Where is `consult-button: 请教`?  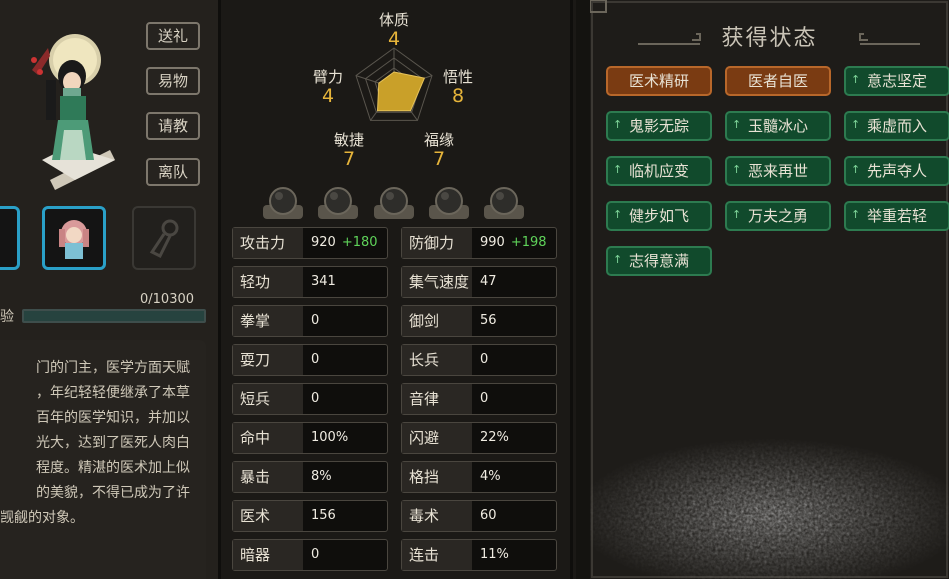
consult-button: 请教 is located at coordinates (173, 126).